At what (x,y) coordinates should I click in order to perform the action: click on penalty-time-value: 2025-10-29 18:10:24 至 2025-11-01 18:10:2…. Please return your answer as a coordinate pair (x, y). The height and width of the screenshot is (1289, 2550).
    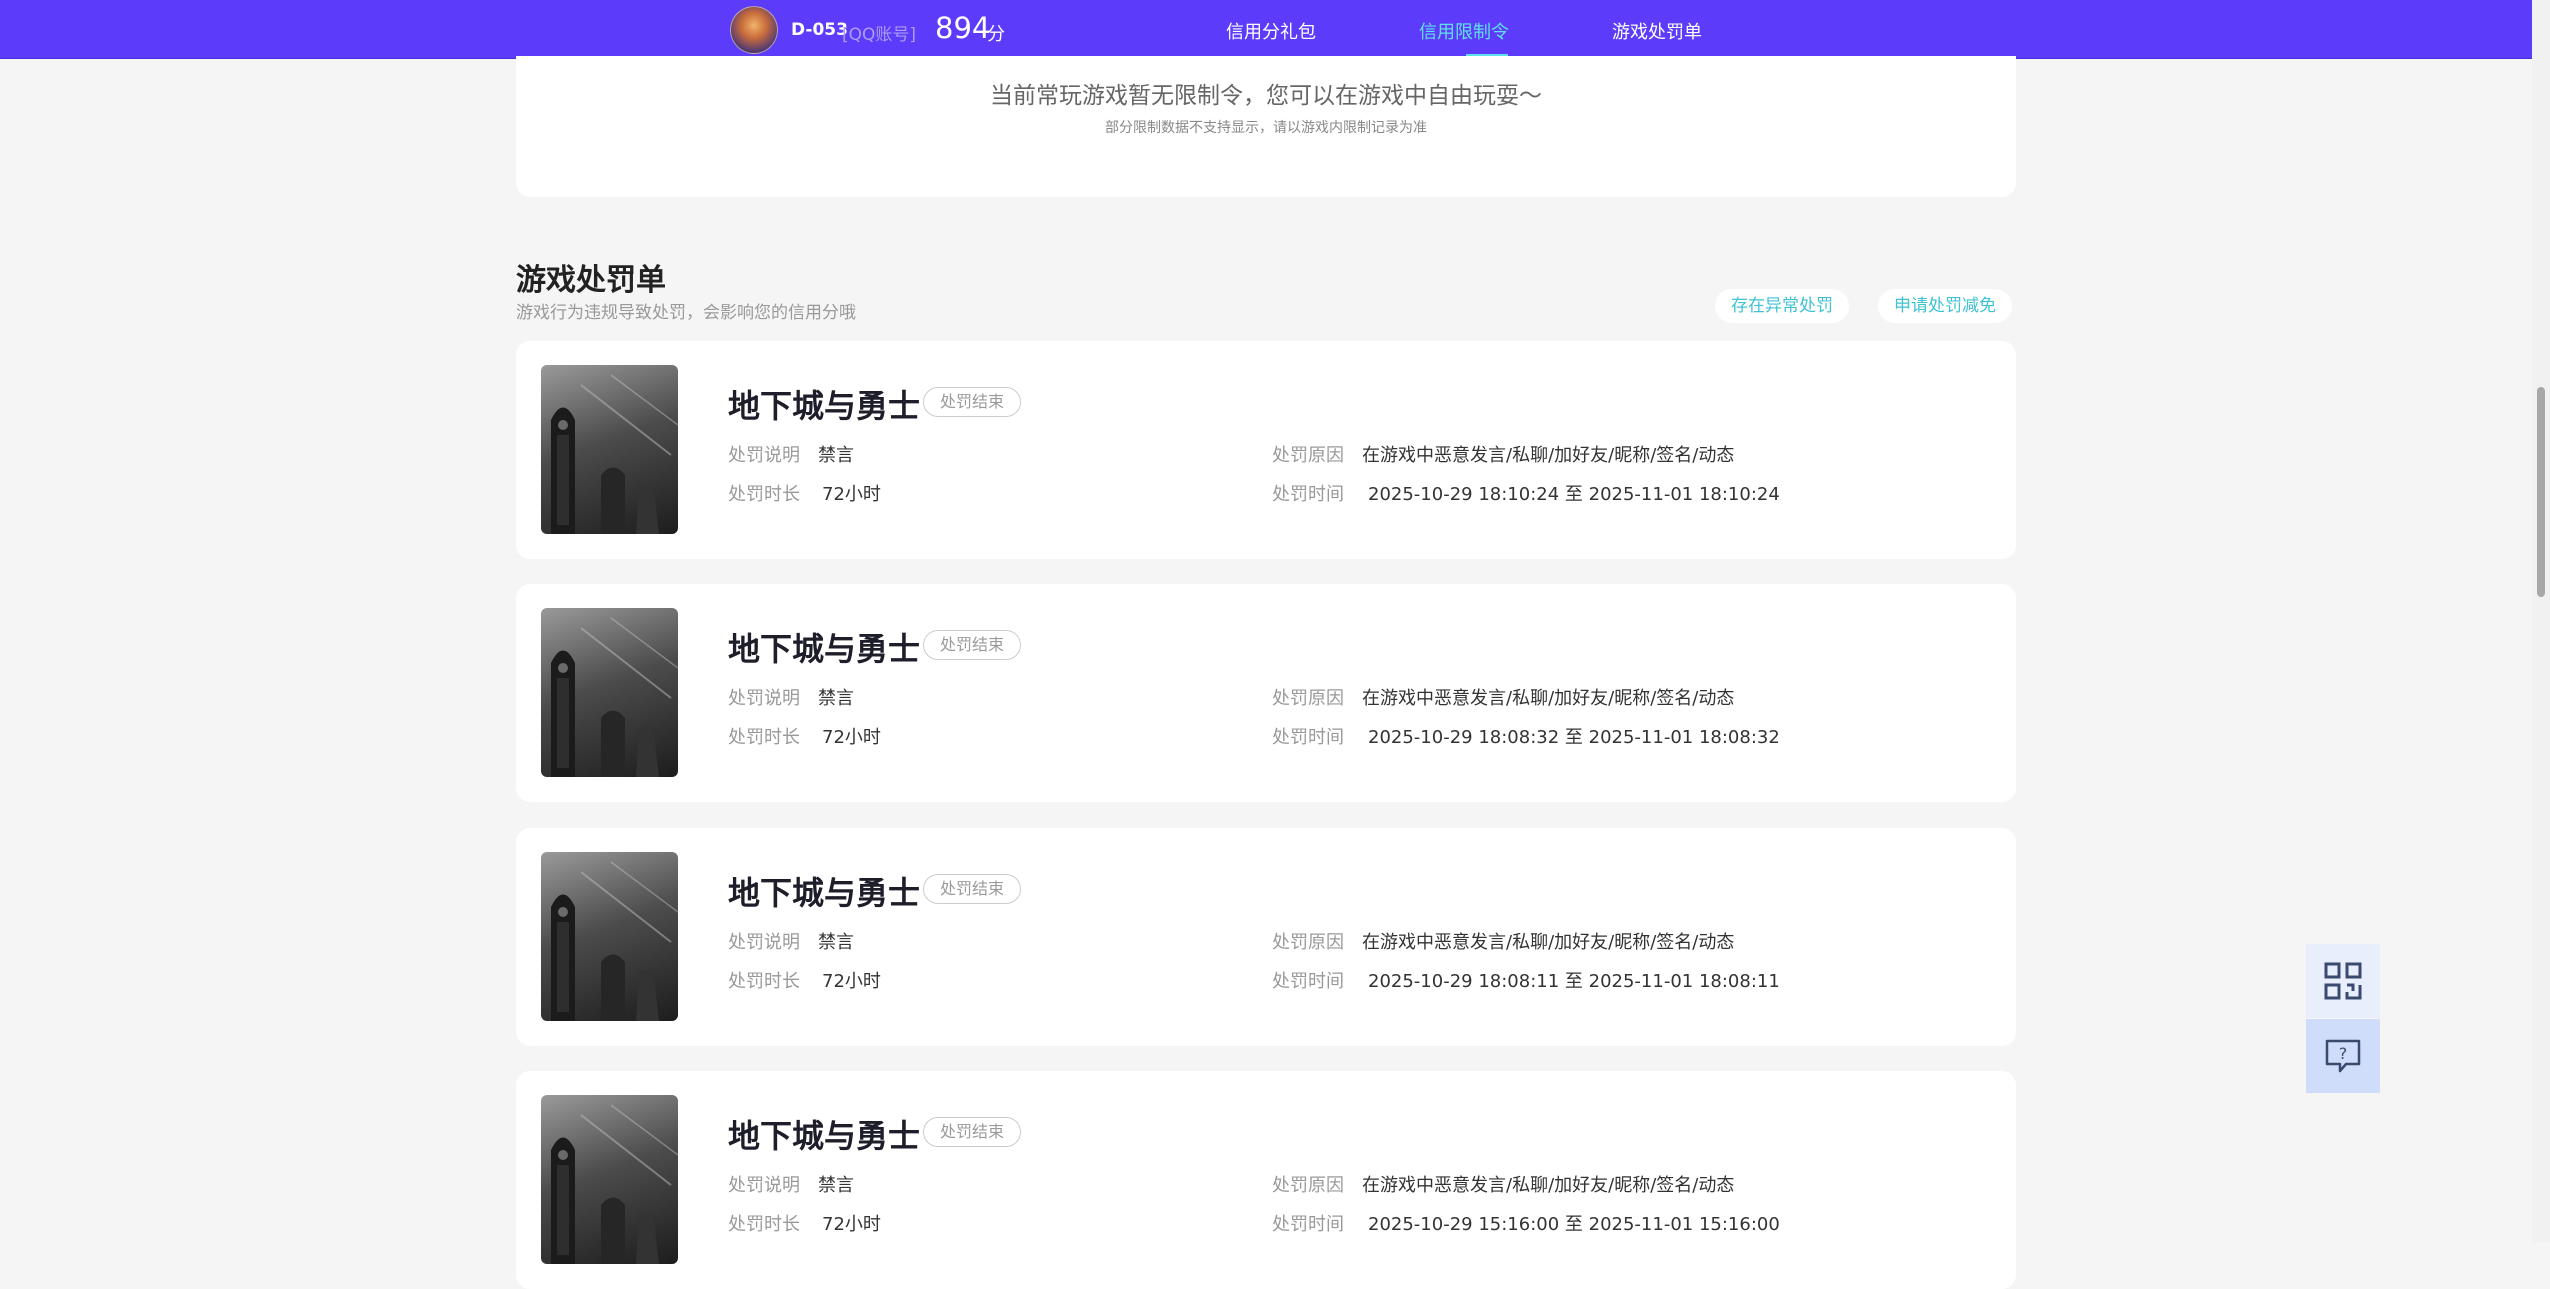
    Looking at the image, I should click on (1574, 494).